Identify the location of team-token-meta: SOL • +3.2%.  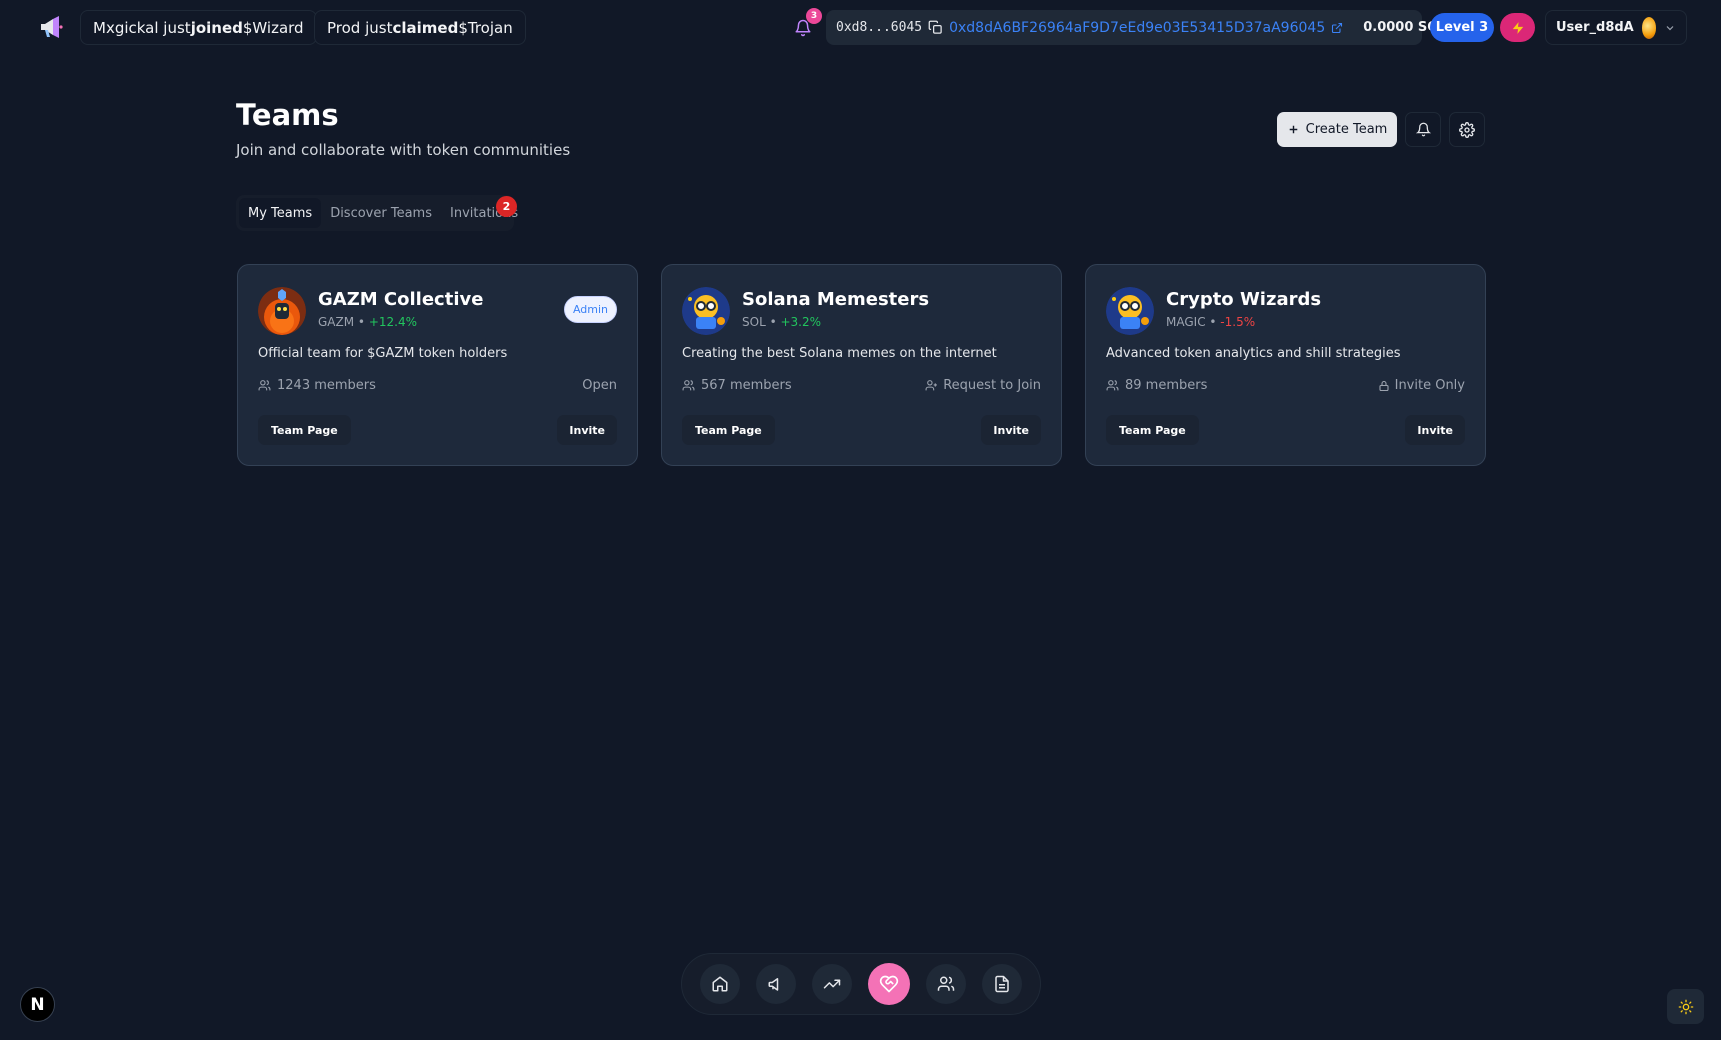
(782, 322).